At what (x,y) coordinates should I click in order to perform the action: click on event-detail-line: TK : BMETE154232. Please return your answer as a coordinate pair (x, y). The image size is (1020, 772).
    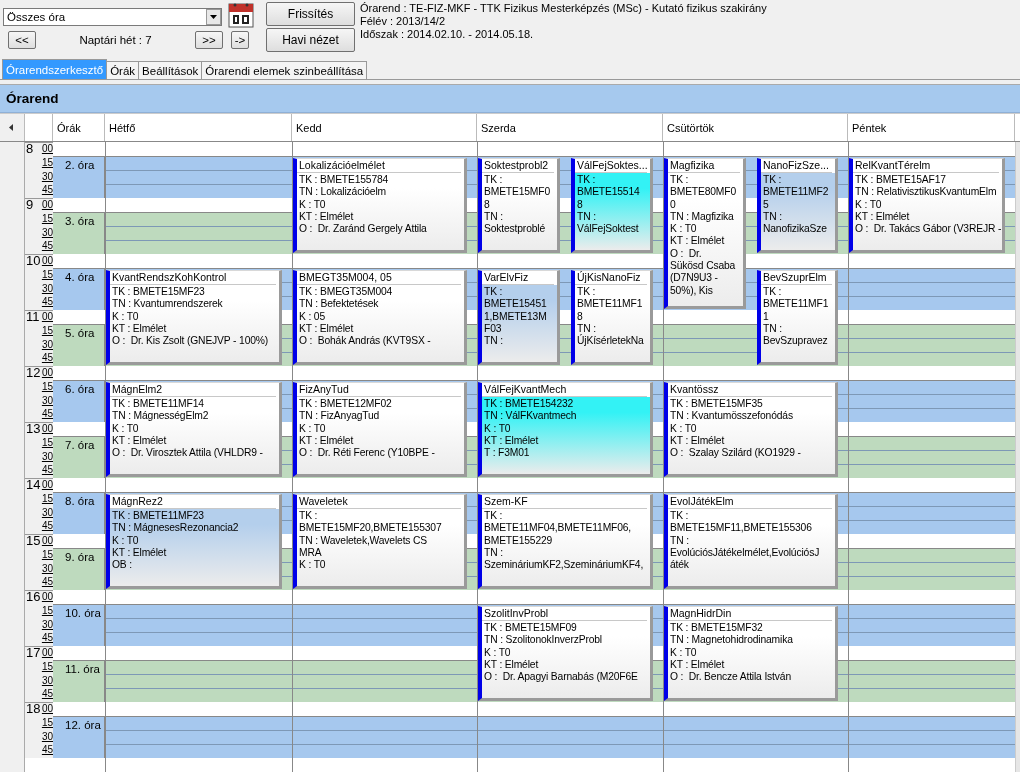
    Looking at the image, I should click on (529, 404).